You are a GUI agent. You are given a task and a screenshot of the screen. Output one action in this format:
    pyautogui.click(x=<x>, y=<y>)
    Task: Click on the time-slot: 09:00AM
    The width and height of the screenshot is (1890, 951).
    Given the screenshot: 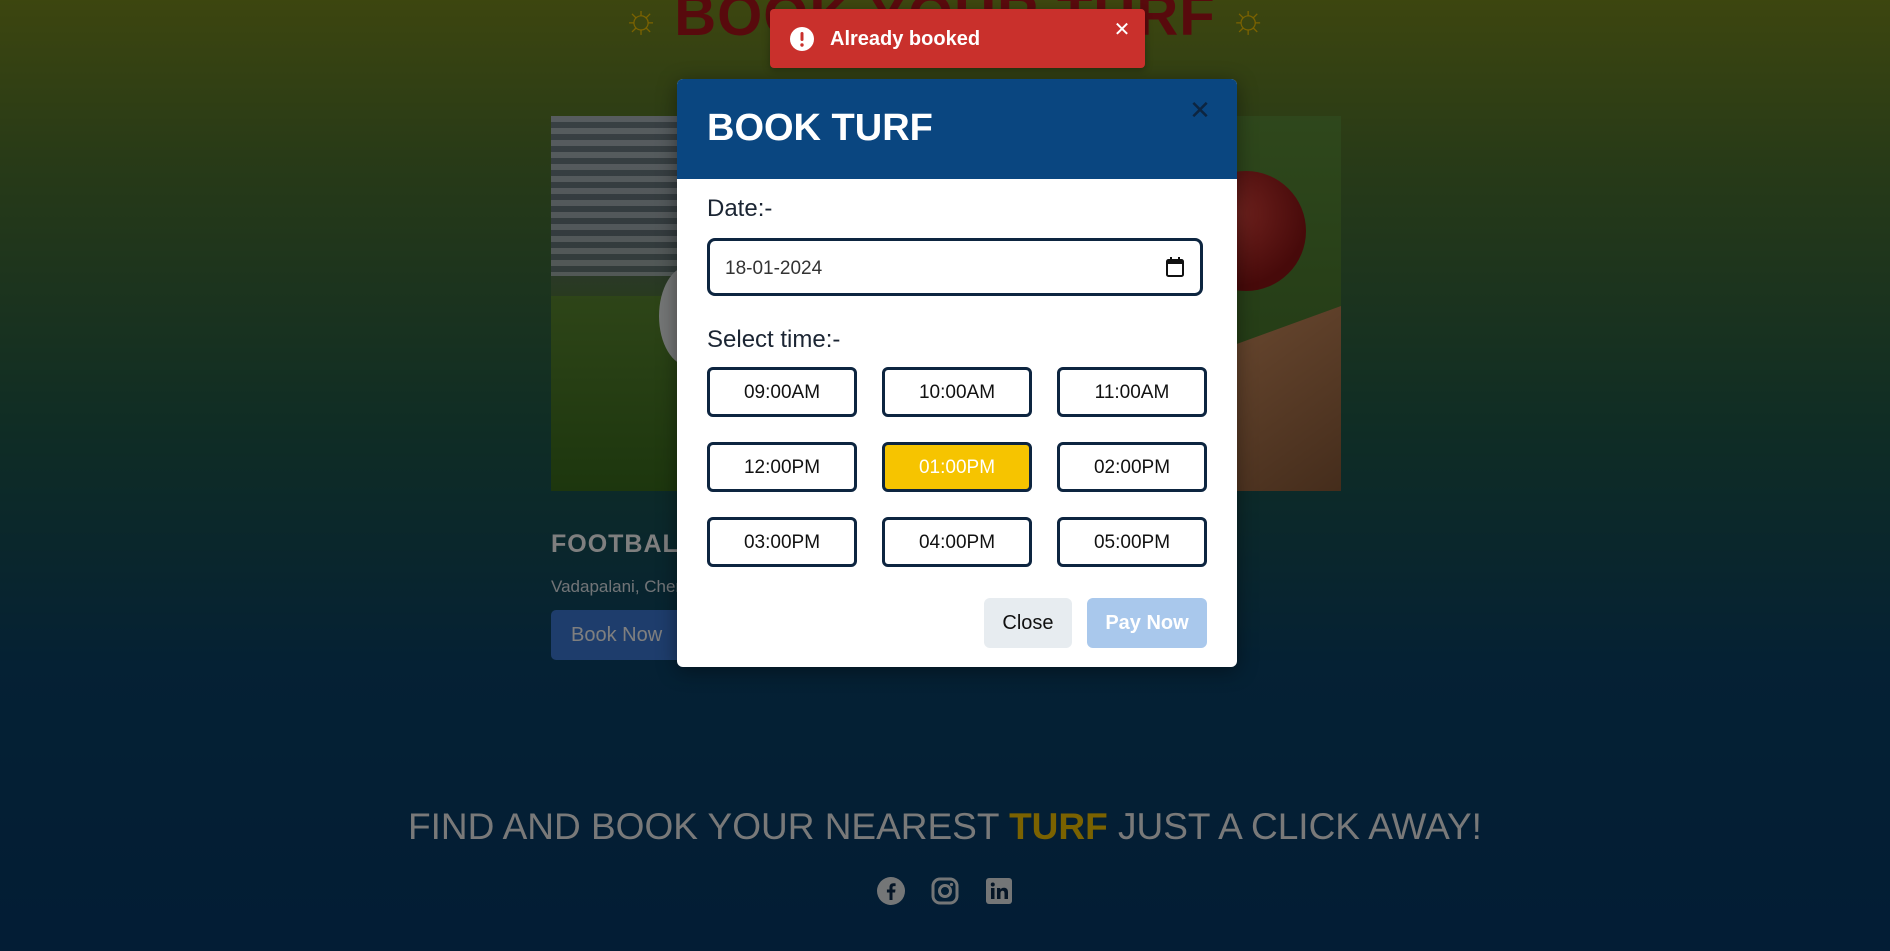 What is the action you would take?
    pyautogui.click(x=782, y=392)
    